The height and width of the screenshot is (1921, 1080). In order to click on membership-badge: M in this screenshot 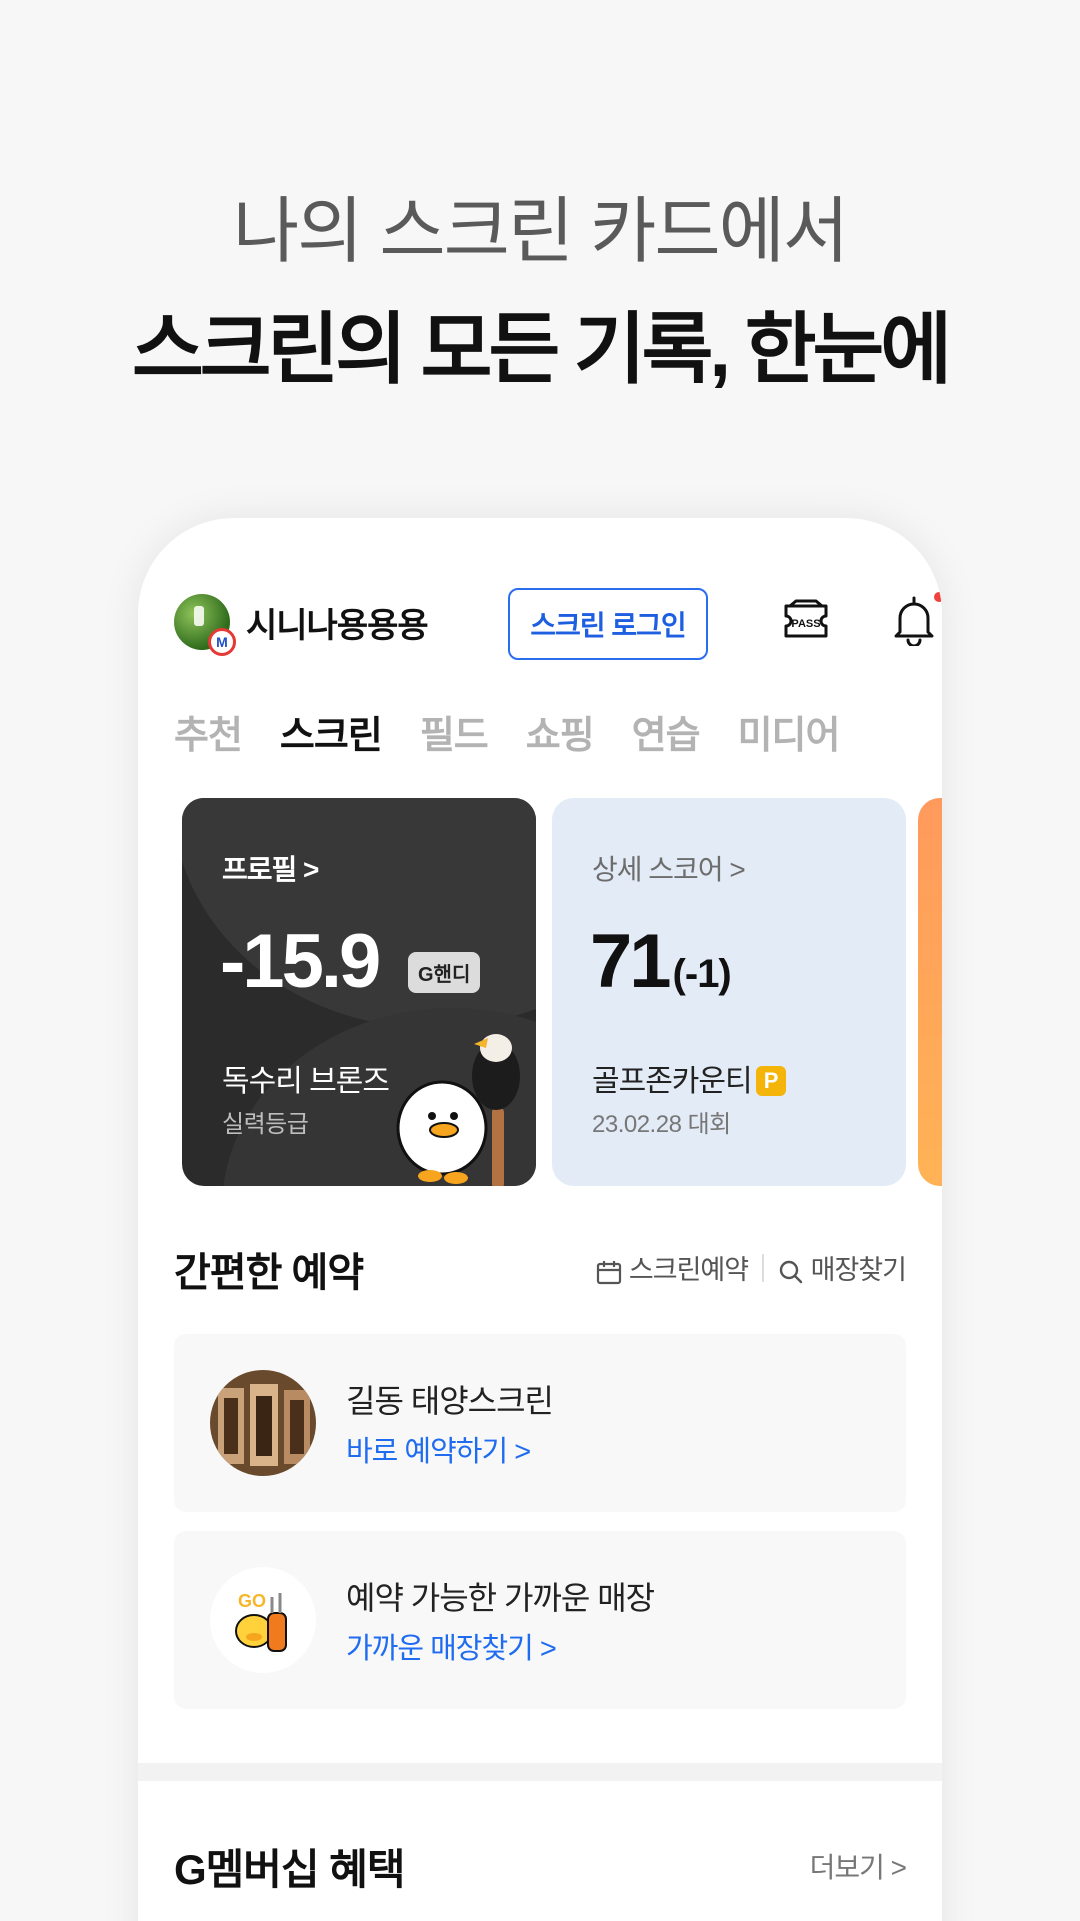, I will do `click(222, 642)`.